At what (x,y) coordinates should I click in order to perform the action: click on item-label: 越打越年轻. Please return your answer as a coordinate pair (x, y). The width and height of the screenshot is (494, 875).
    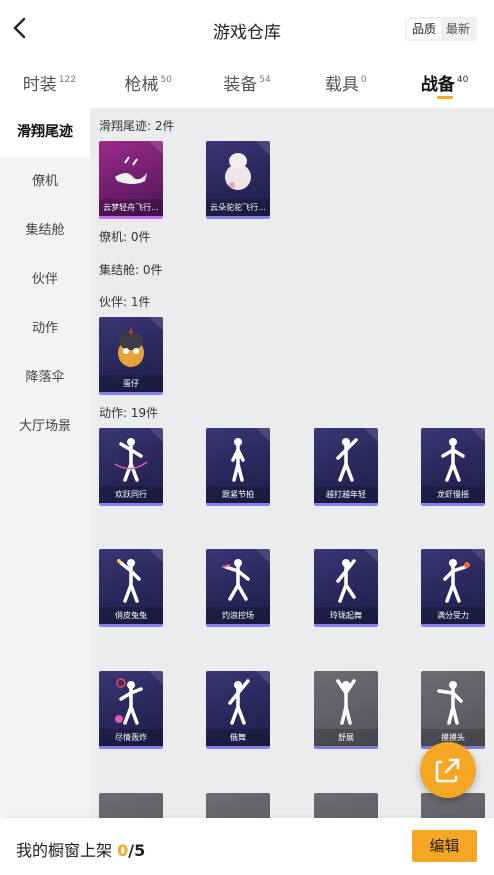
    Looking at the image, I should click on (346, 494).